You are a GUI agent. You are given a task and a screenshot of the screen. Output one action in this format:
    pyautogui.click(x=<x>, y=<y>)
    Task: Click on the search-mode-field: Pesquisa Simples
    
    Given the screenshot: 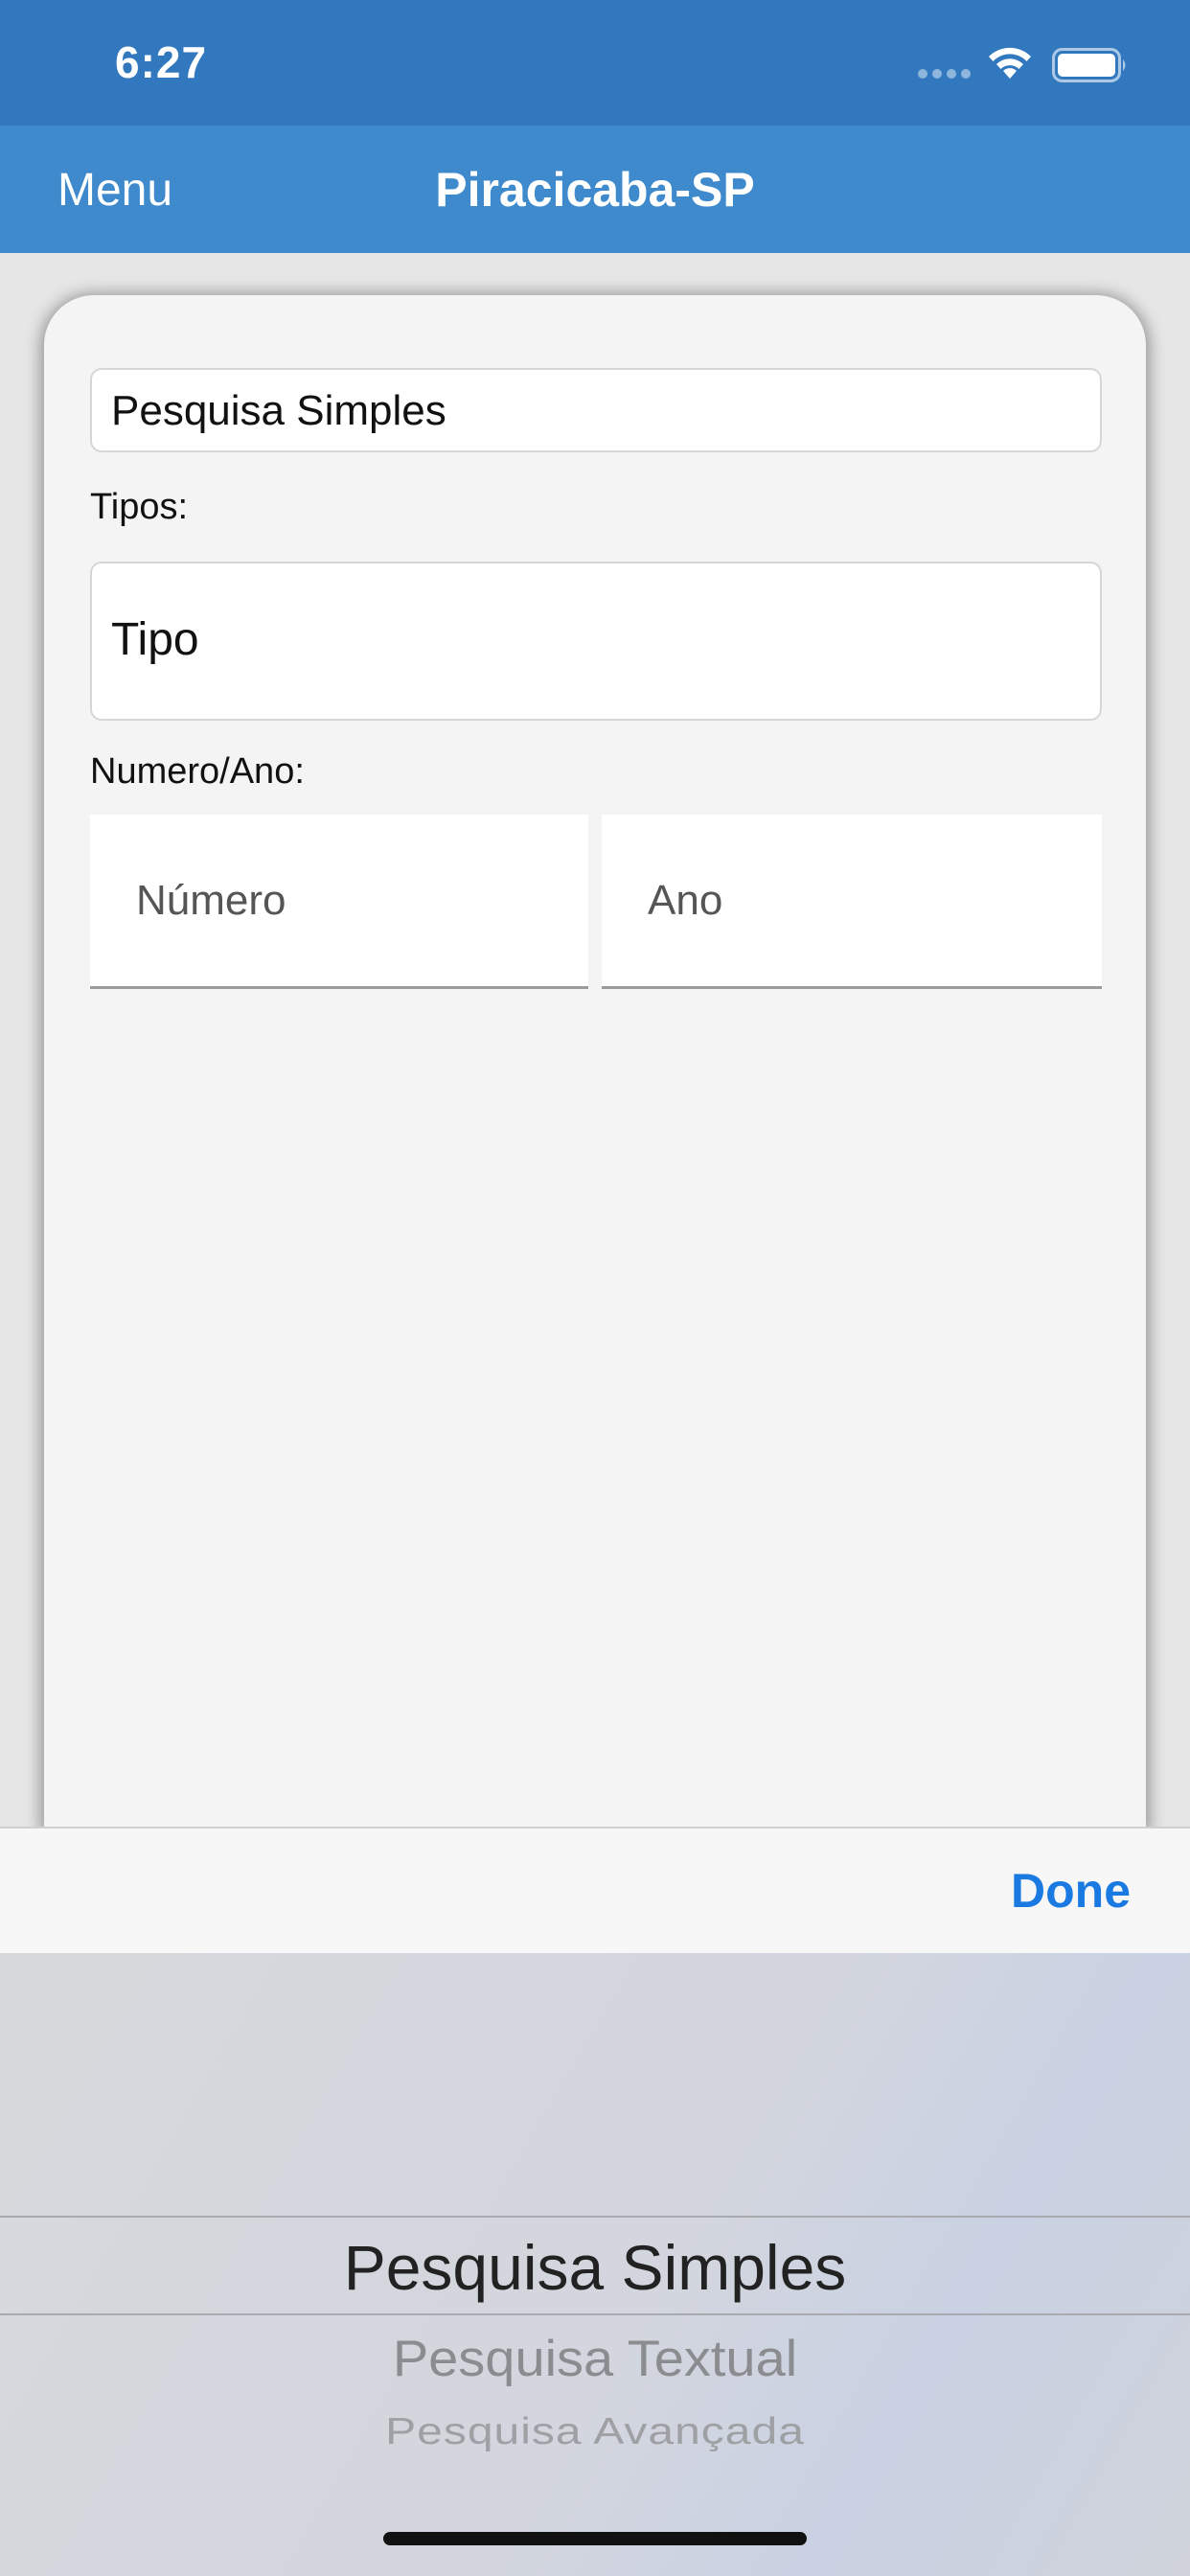 What is the action you would take?
    pyautogui.click(x=596, y=410)
    